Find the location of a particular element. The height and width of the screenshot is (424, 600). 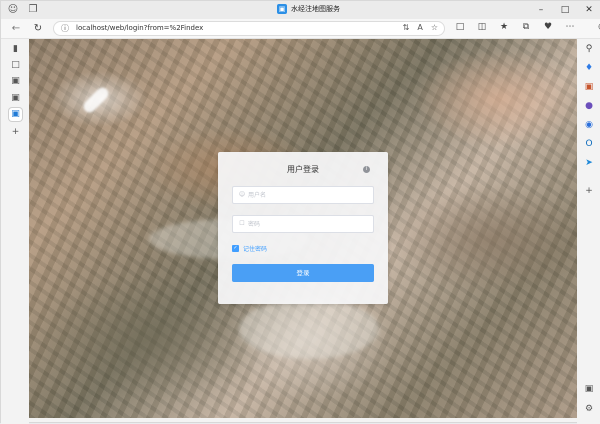

profile-icon: ☺ is located at coordinates (13, 10).